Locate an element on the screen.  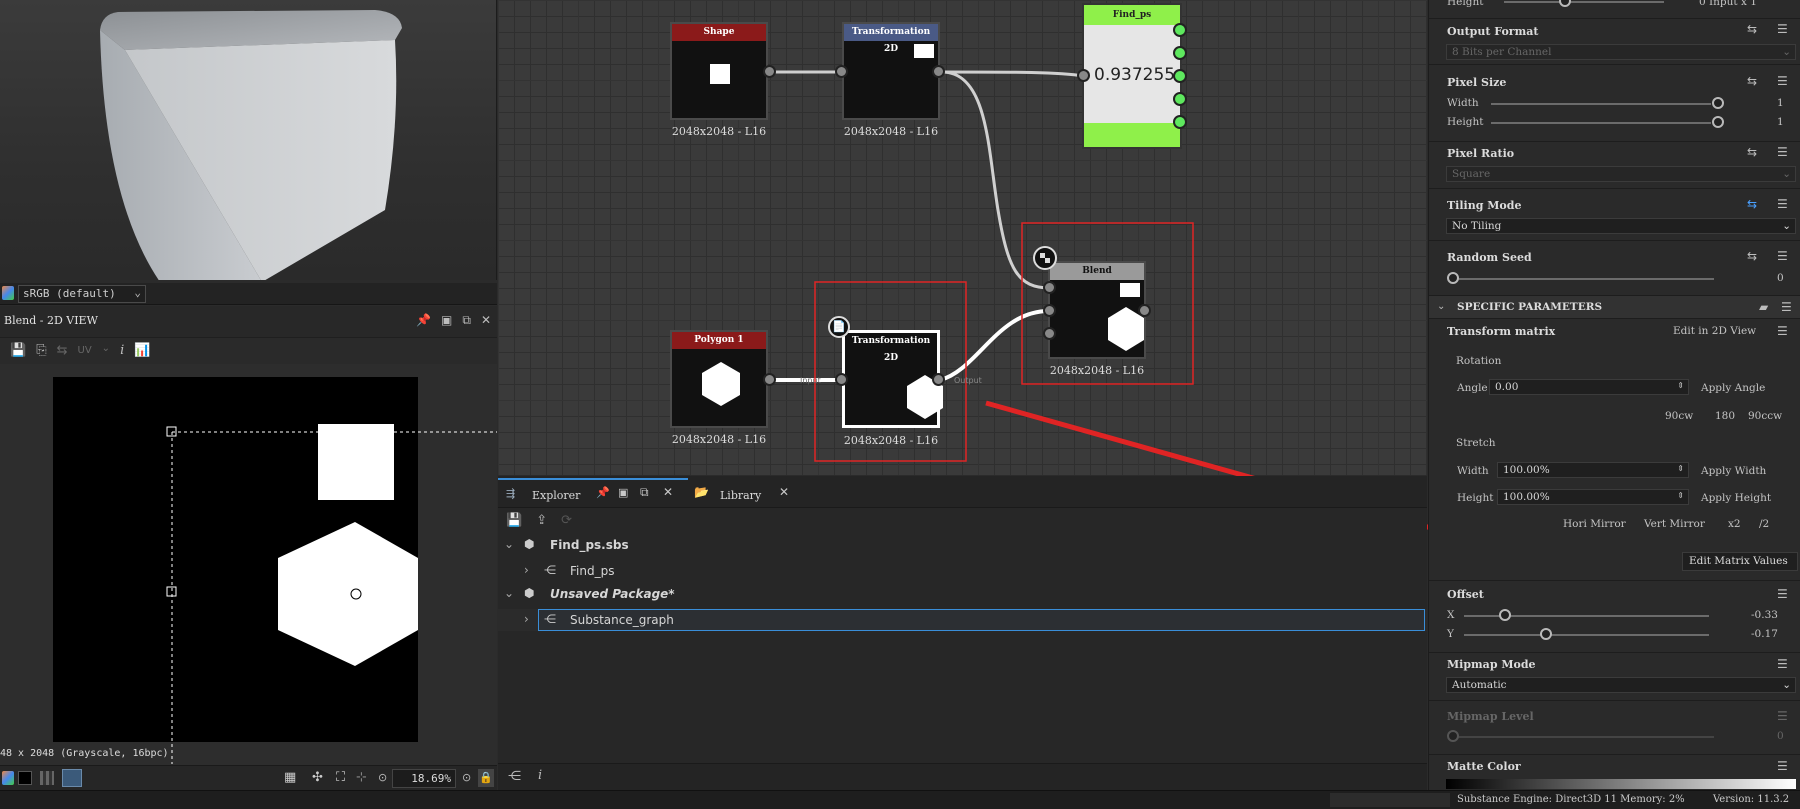
tab-explorer: Explorer is located at coordinates (556, 494).